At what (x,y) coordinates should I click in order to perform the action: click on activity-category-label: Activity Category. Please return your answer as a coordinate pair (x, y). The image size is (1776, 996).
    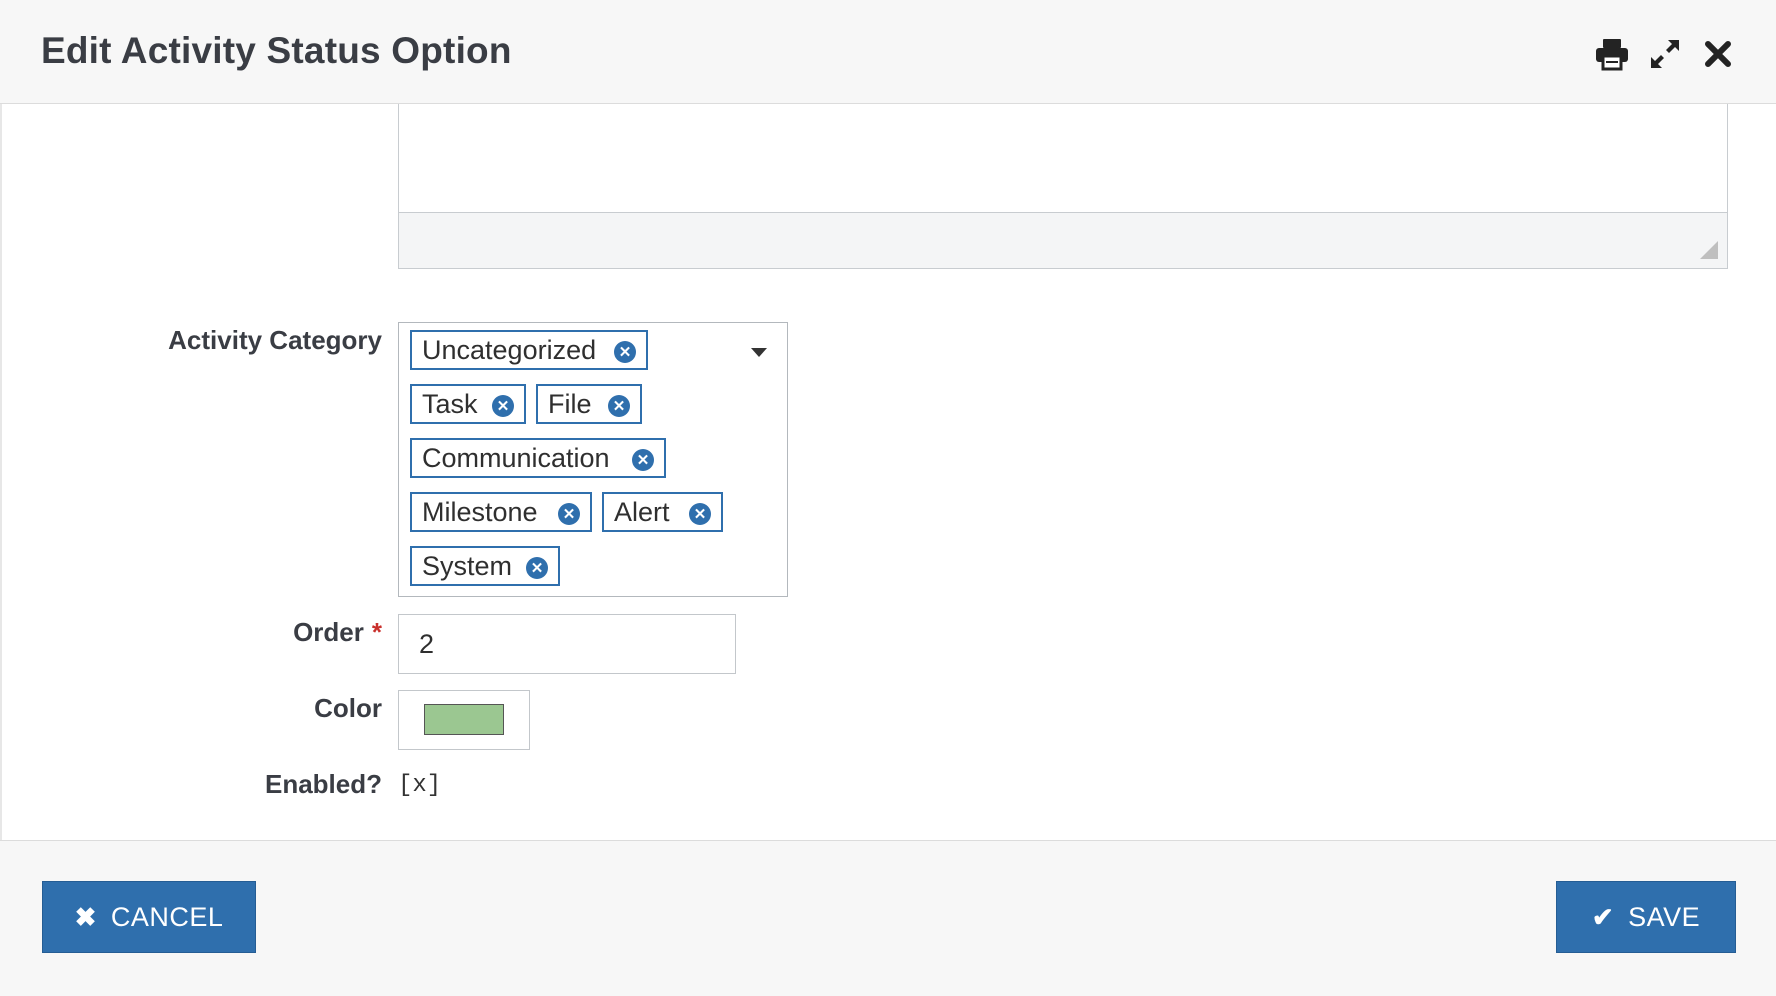
    Looking at the image, I should click on (275, 340).